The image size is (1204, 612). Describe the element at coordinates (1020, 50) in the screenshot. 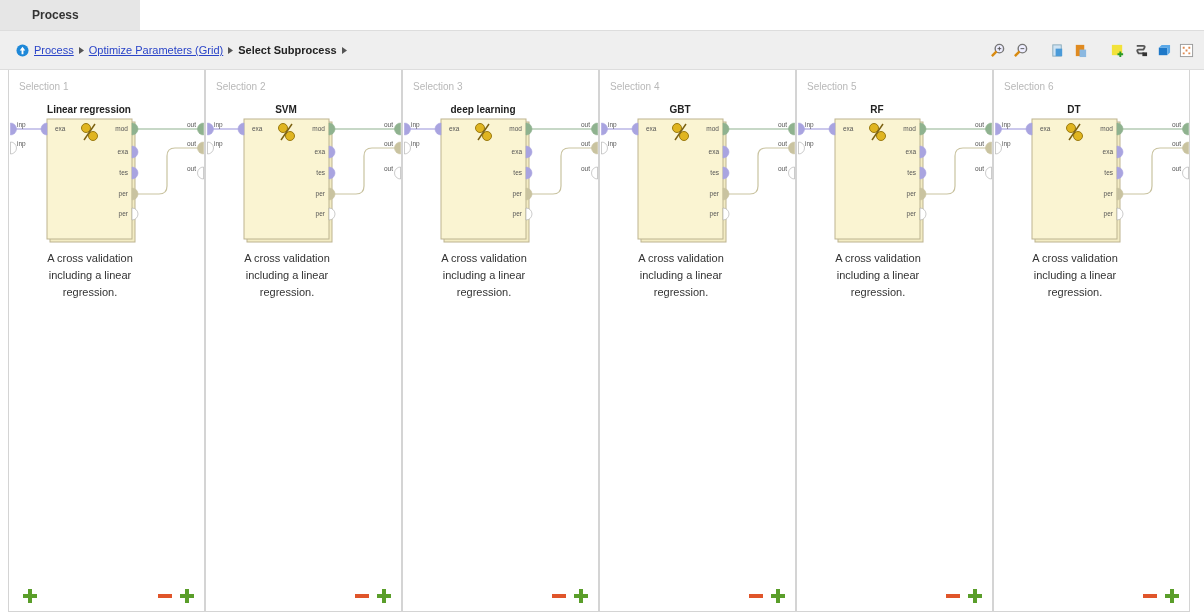

I see `zoom-out-icon` at that location.